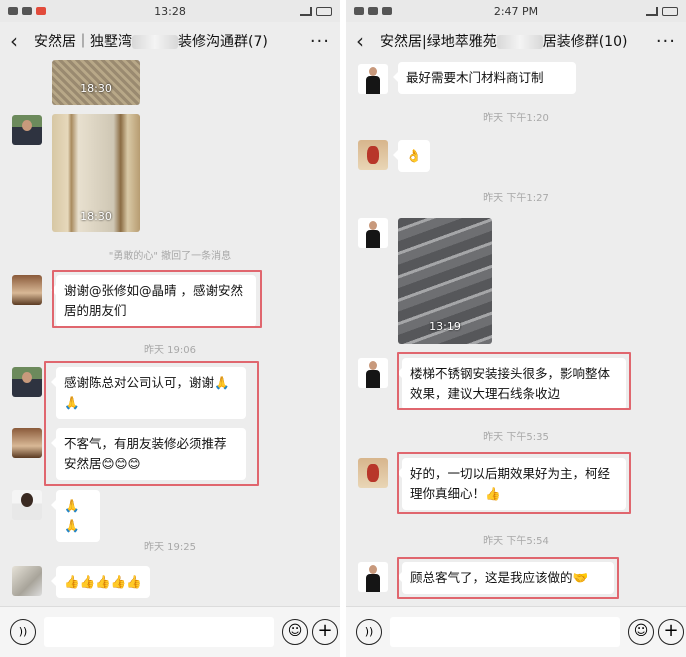 The width and height of the screenshot is (686, 657). What do you see at coordinates (438, 42) in the screenshot?
I see `chat-title-prefix: 安然居|绿地萃雅苑` at bounding box center [438, 42].